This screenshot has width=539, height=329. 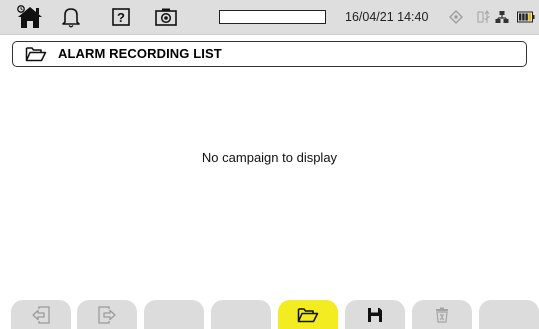 What do you see at coordinates (269, 54) in the screenshot?
I see `screen-title-bar: ALARM RECORDING LIST` at bounding box center [269, 54].